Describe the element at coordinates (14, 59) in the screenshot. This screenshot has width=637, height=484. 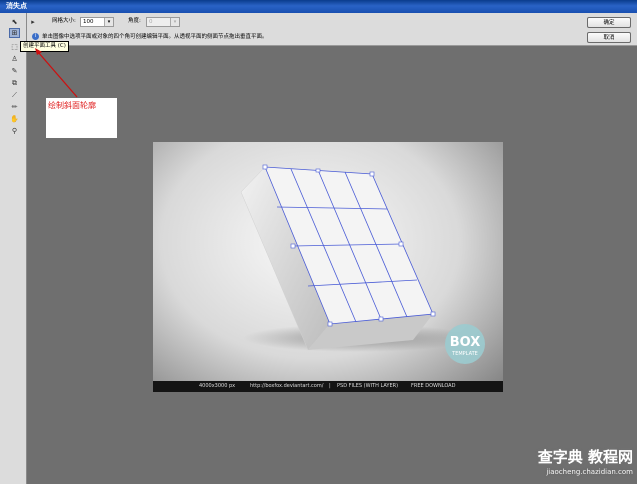
I see `stamp-tool: ♙` at that location.